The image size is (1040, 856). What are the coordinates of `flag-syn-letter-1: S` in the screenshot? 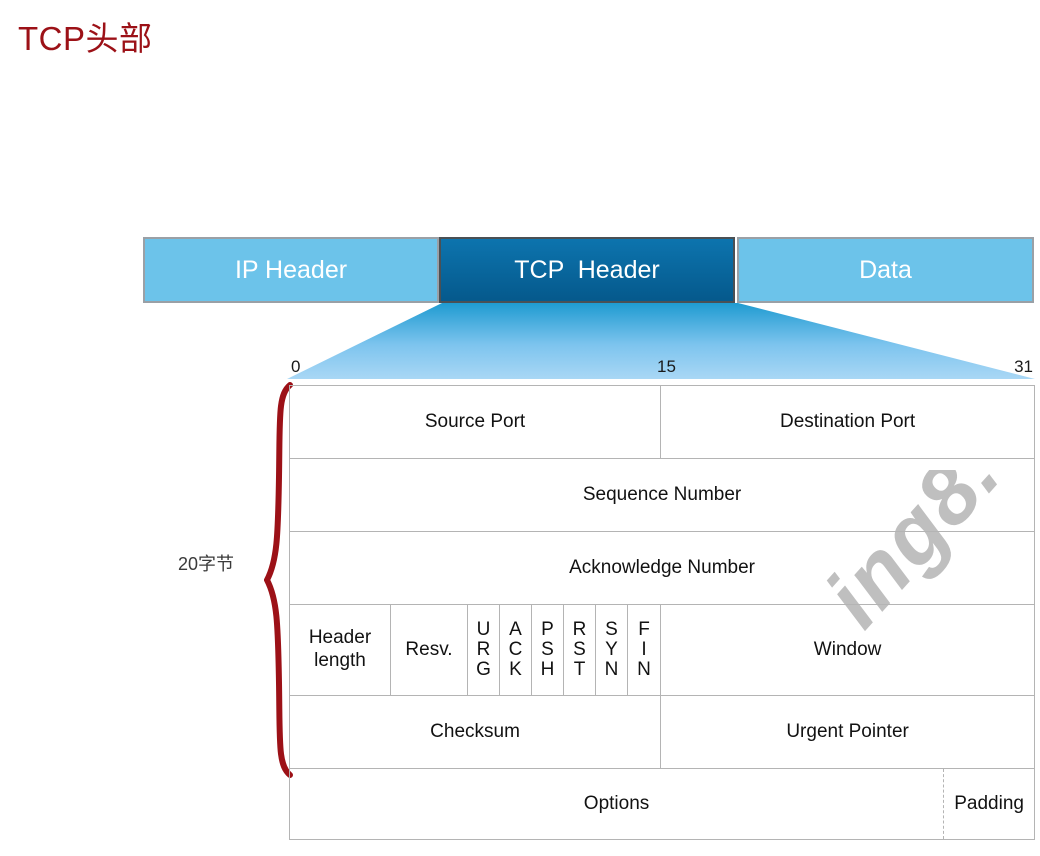 It's located at (611, 629).